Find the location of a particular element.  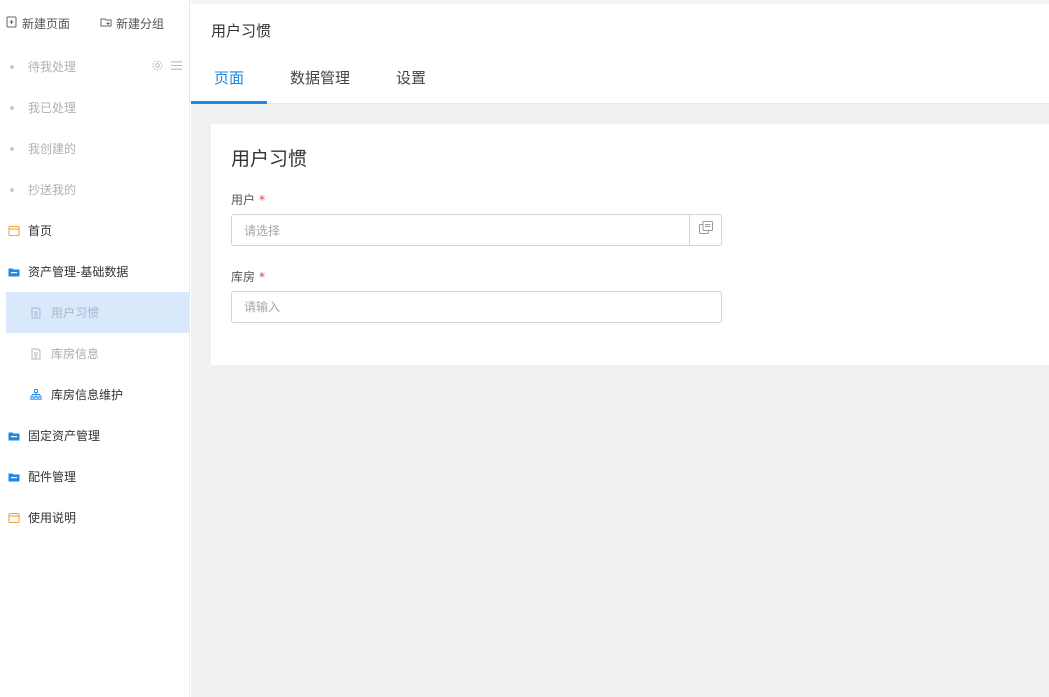

sidebar-item-warehouse-info: 库房信息 is located at coordinates (97, 353).